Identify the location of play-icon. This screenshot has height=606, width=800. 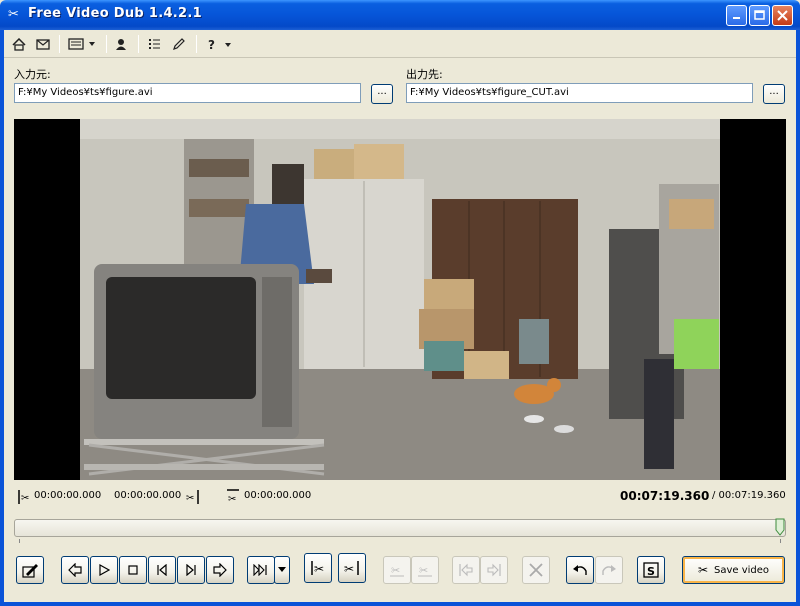
(104, 570).